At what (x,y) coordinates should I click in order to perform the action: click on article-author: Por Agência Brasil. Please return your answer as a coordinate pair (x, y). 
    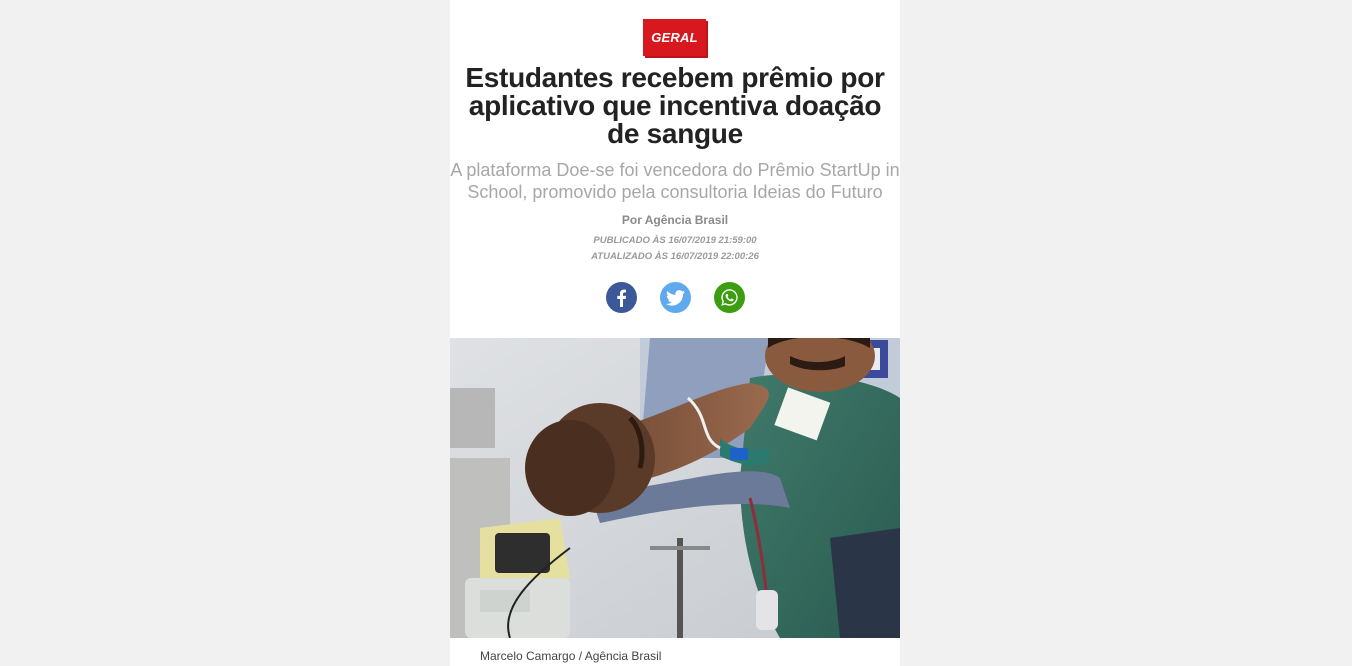
    Looking at the image, I should click on (675, 220).